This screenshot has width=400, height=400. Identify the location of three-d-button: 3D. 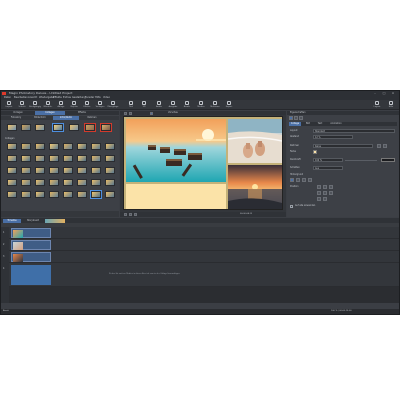
(144, 105).